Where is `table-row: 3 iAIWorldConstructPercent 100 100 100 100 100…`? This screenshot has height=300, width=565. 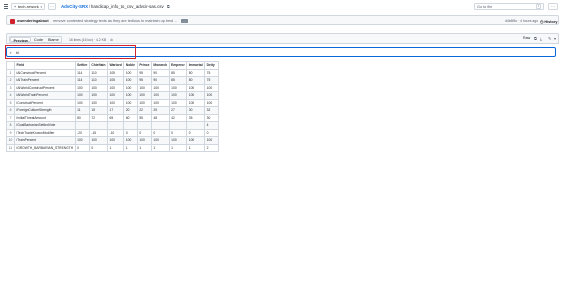
table-row: 3 iAIWorldConstructPercent 100 100 100 100 100… is located at coordinates (112, 87).